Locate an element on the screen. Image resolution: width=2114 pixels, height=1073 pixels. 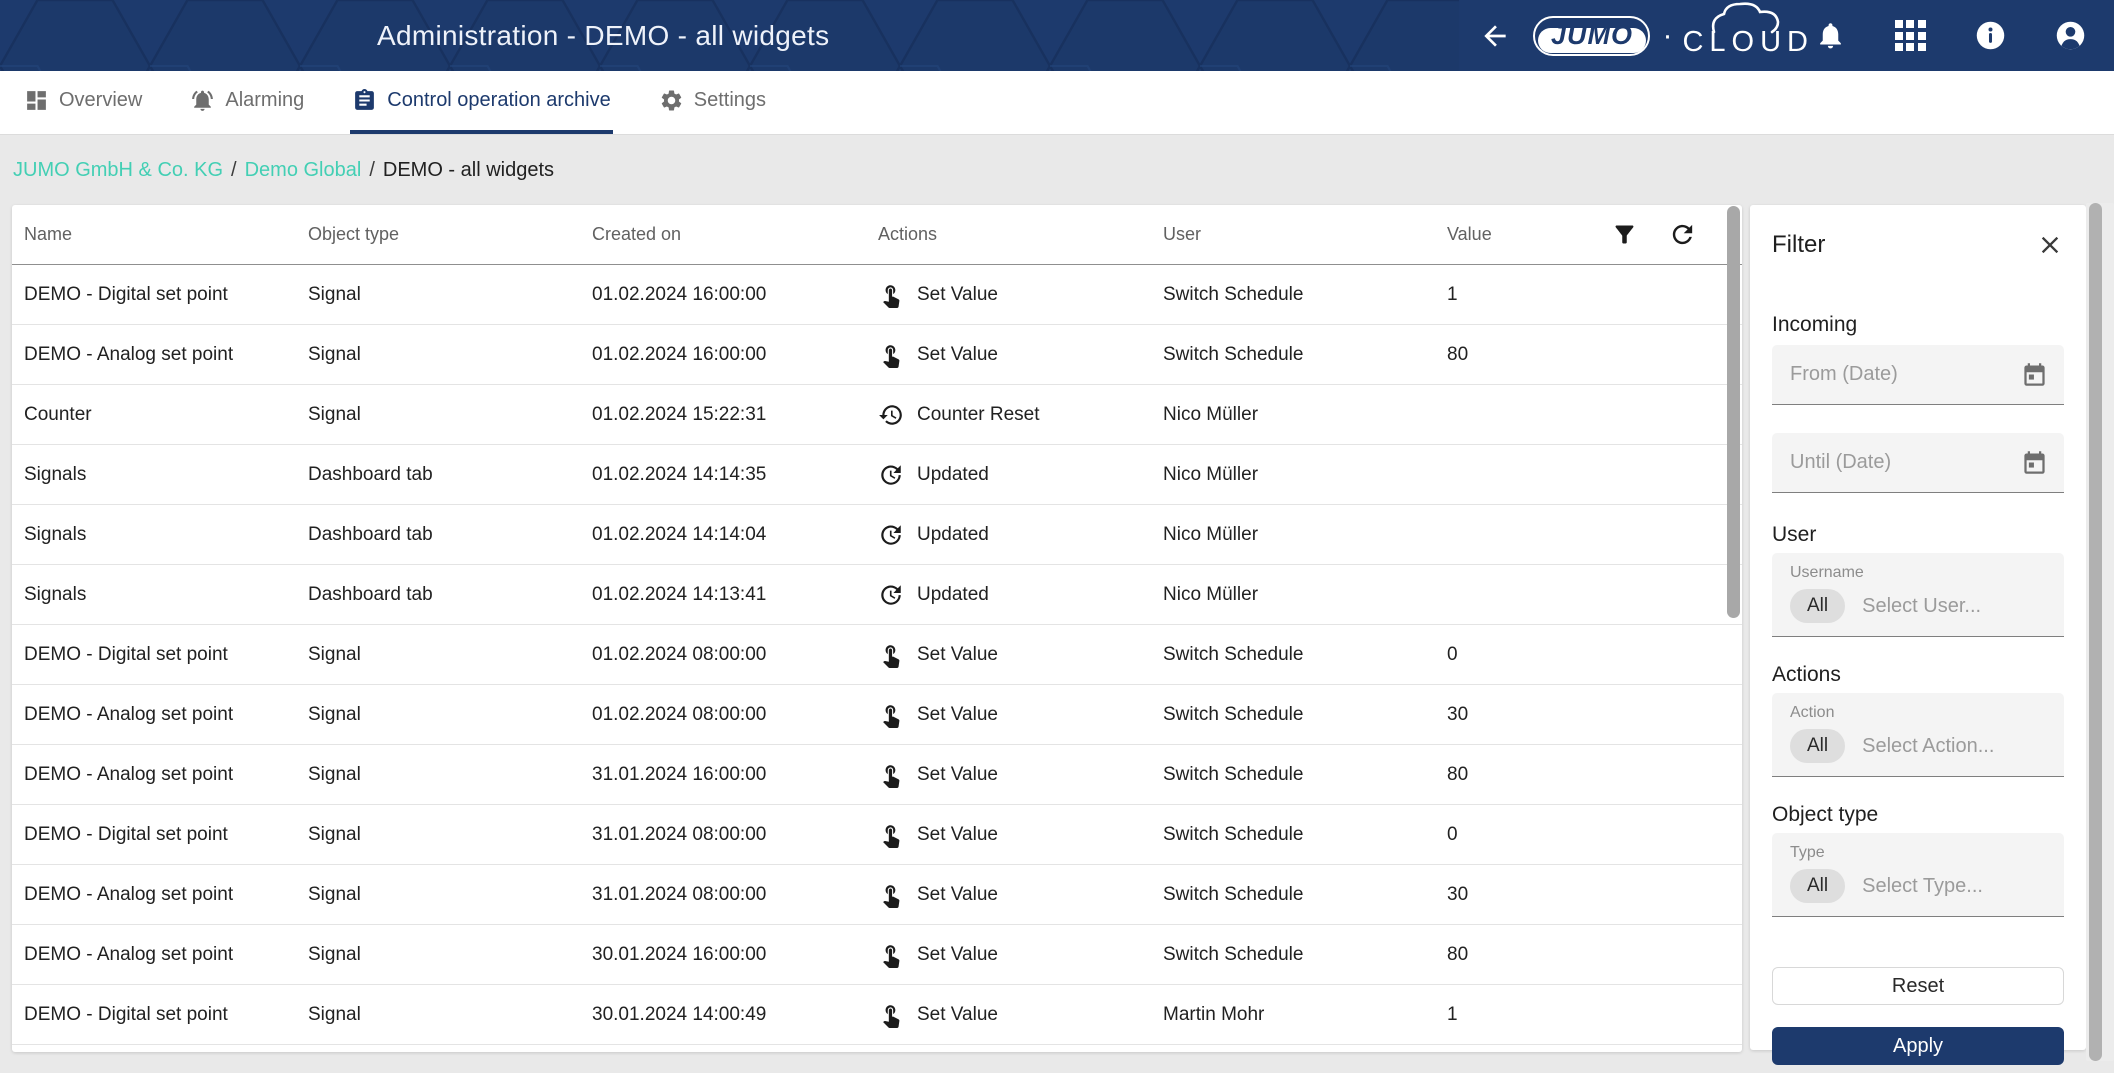
until-date-field: Until (Date) is located at coordinates (1918, 463).